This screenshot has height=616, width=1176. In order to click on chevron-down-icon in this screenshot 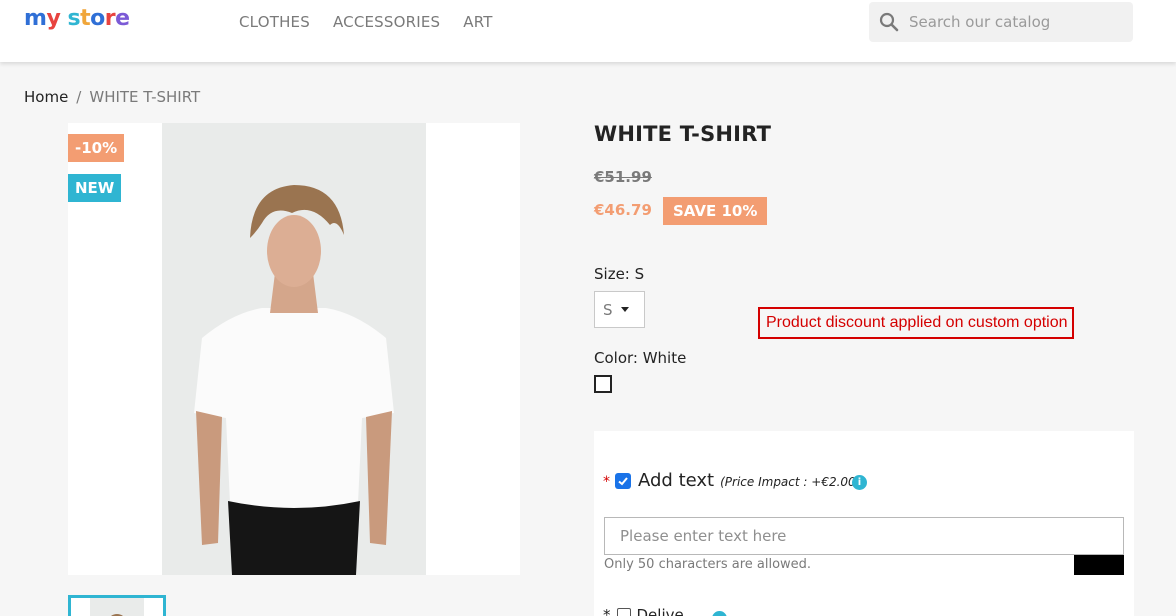, I will do `click(624, 309)`.